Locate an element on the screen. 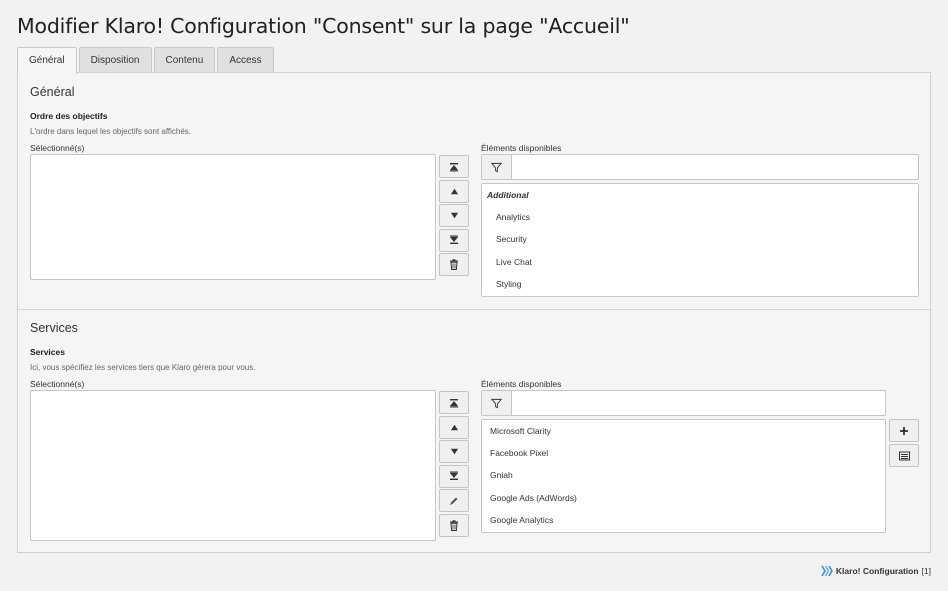 Image resolution: width=948 pixels, height=591 pixels. list-item: Security is located at coordinates (700, 239).